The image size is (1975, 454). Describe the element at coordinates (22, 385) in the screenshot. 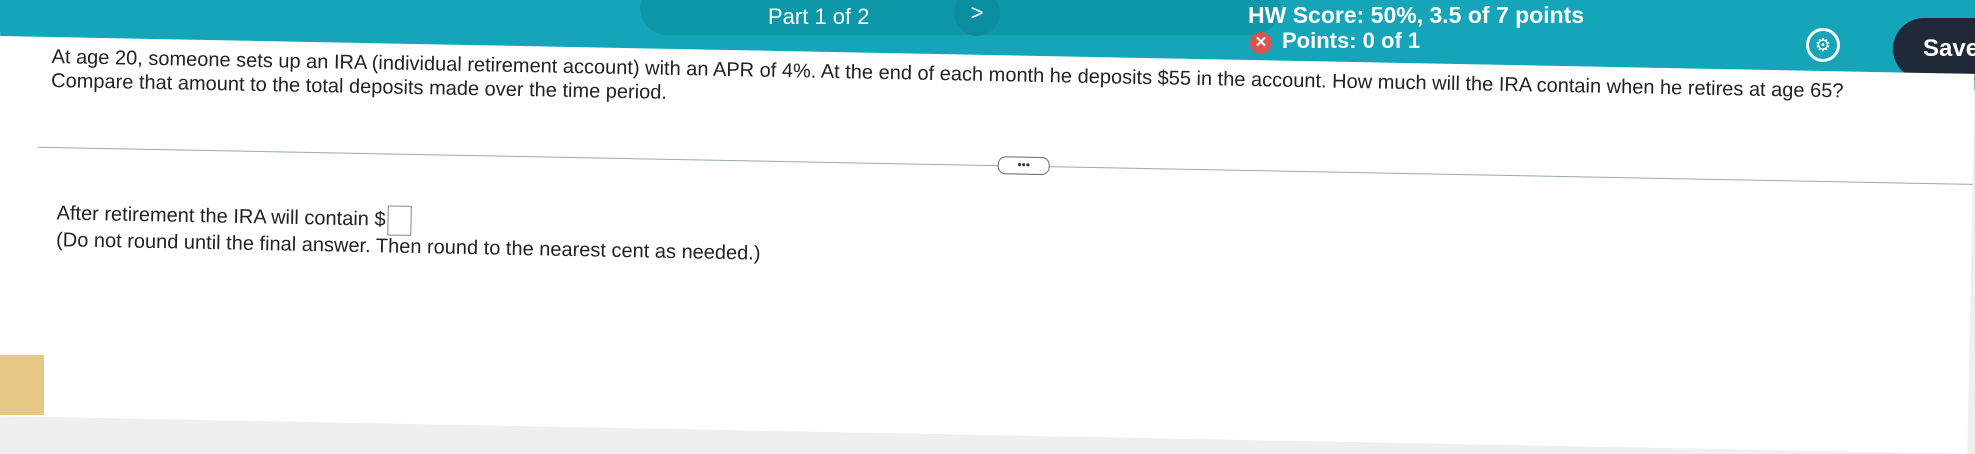

I see `corner-swatch` at that location.